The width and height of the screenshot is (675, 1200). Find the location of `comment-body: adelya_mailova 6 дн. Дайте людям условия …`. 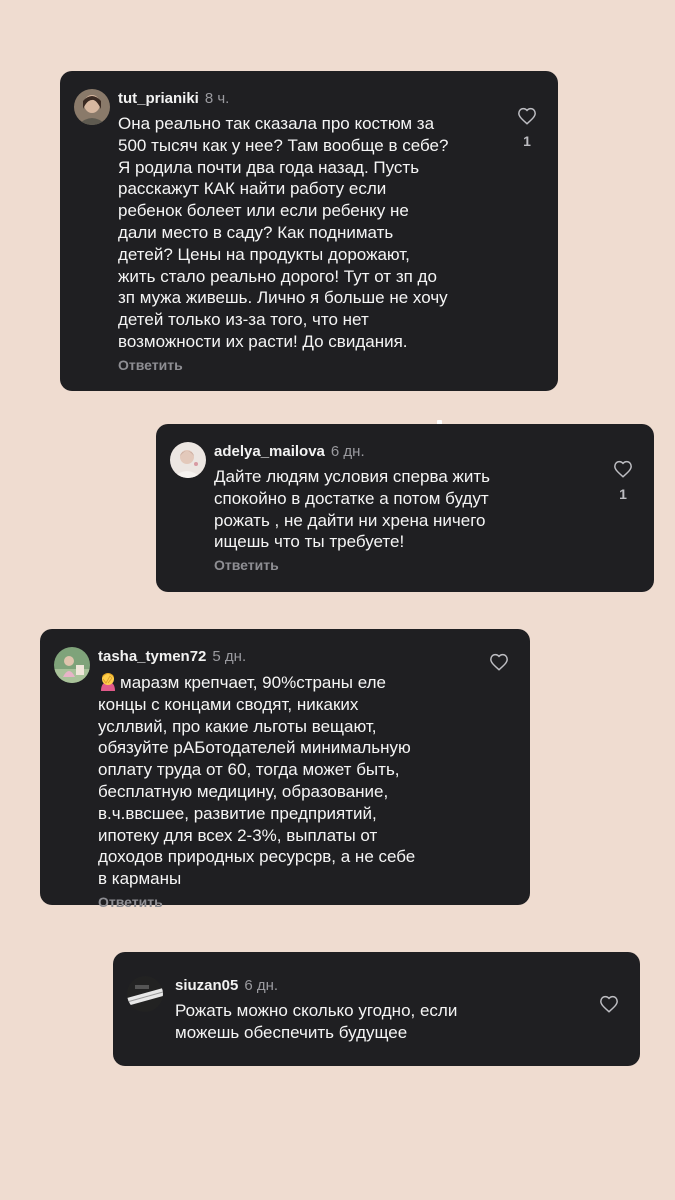

comment-body: adelya_mailova 6 дн. Дайте людям условия … is located at coordinates (403, 508).